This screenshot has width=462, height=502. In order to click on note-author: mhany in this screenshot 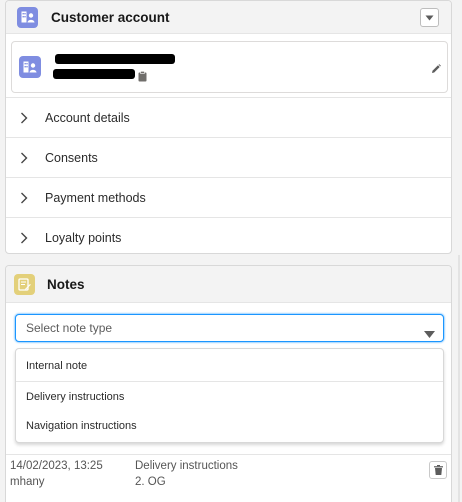, I will do `click(27, 482)`.